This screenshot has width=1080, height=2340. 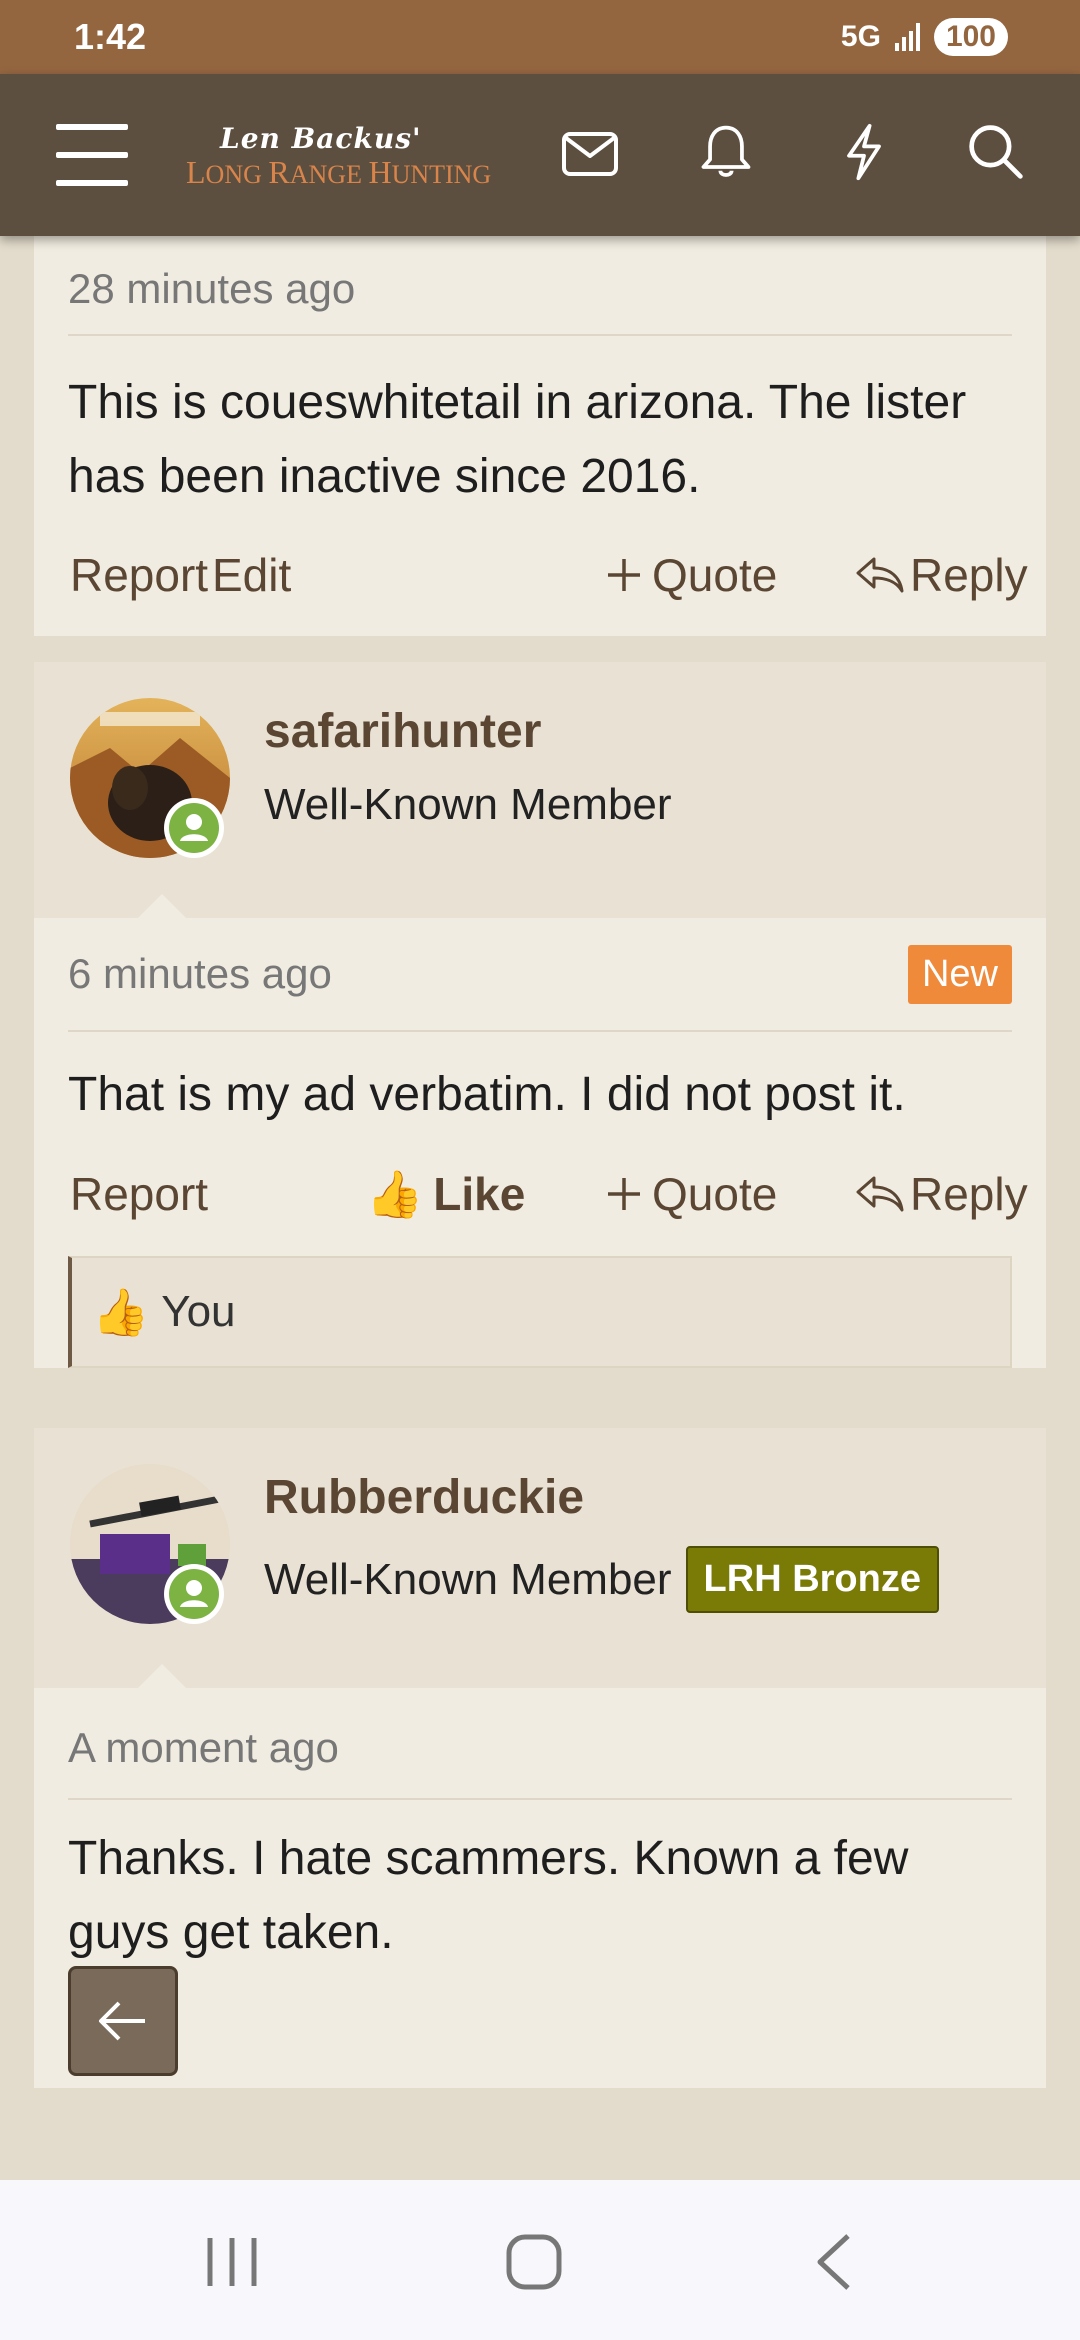 I want to click on new-badge: New, so click(x=959, y=974).